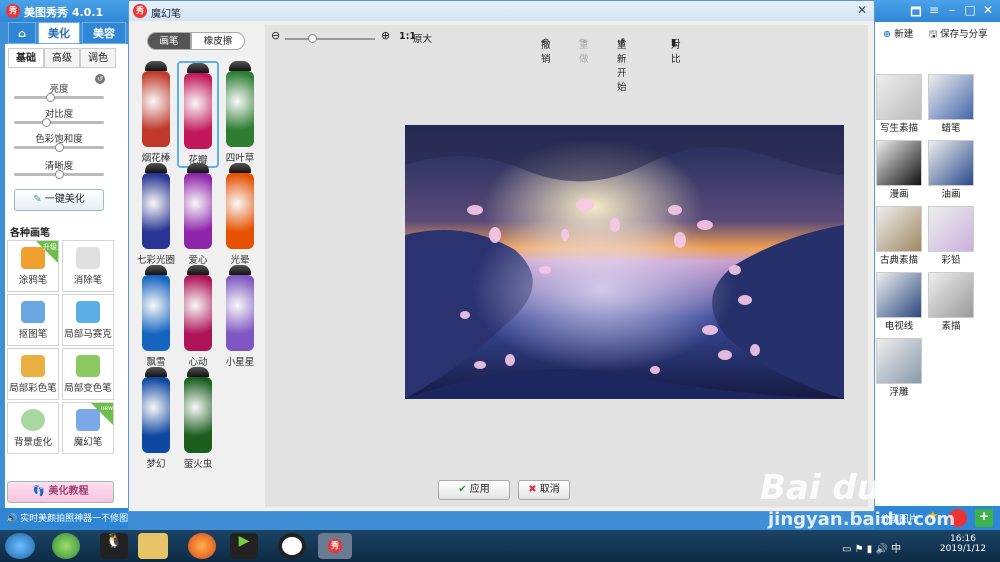  I want to click on tab-eraser: 橡皮擦, so click(218, 41).